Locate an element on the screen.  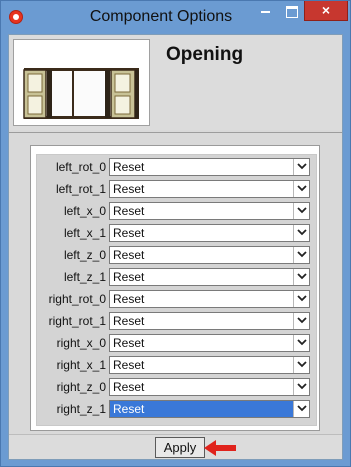
component-thumbnail is located at coordinates (81, 82).